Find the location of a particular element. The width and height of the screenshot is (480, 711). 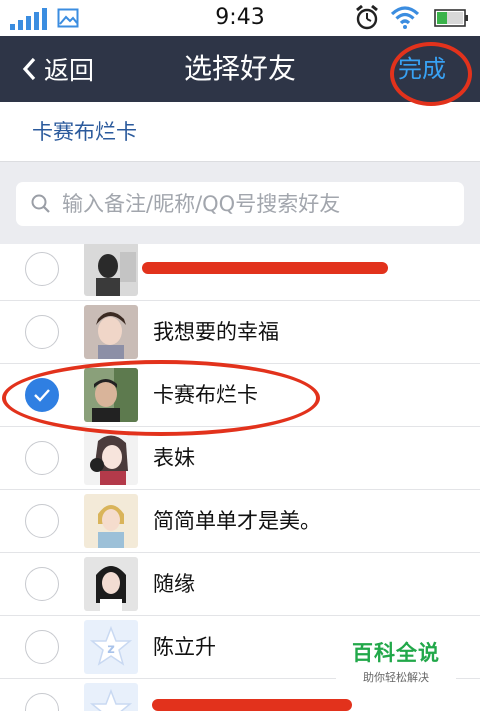

selected-friends-strip: 卡赛布烂卡 is located at coordinates (240, 132).